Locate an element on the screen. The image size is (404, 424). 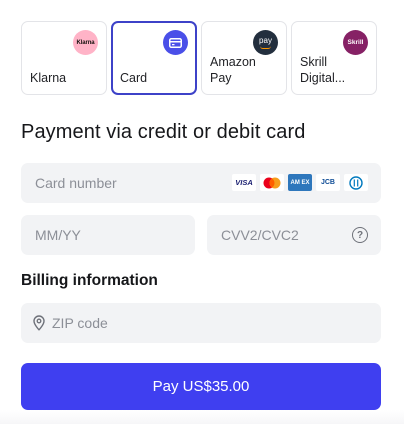
payment-method-label: Amazon Pay is located at coordinates (233, 70).